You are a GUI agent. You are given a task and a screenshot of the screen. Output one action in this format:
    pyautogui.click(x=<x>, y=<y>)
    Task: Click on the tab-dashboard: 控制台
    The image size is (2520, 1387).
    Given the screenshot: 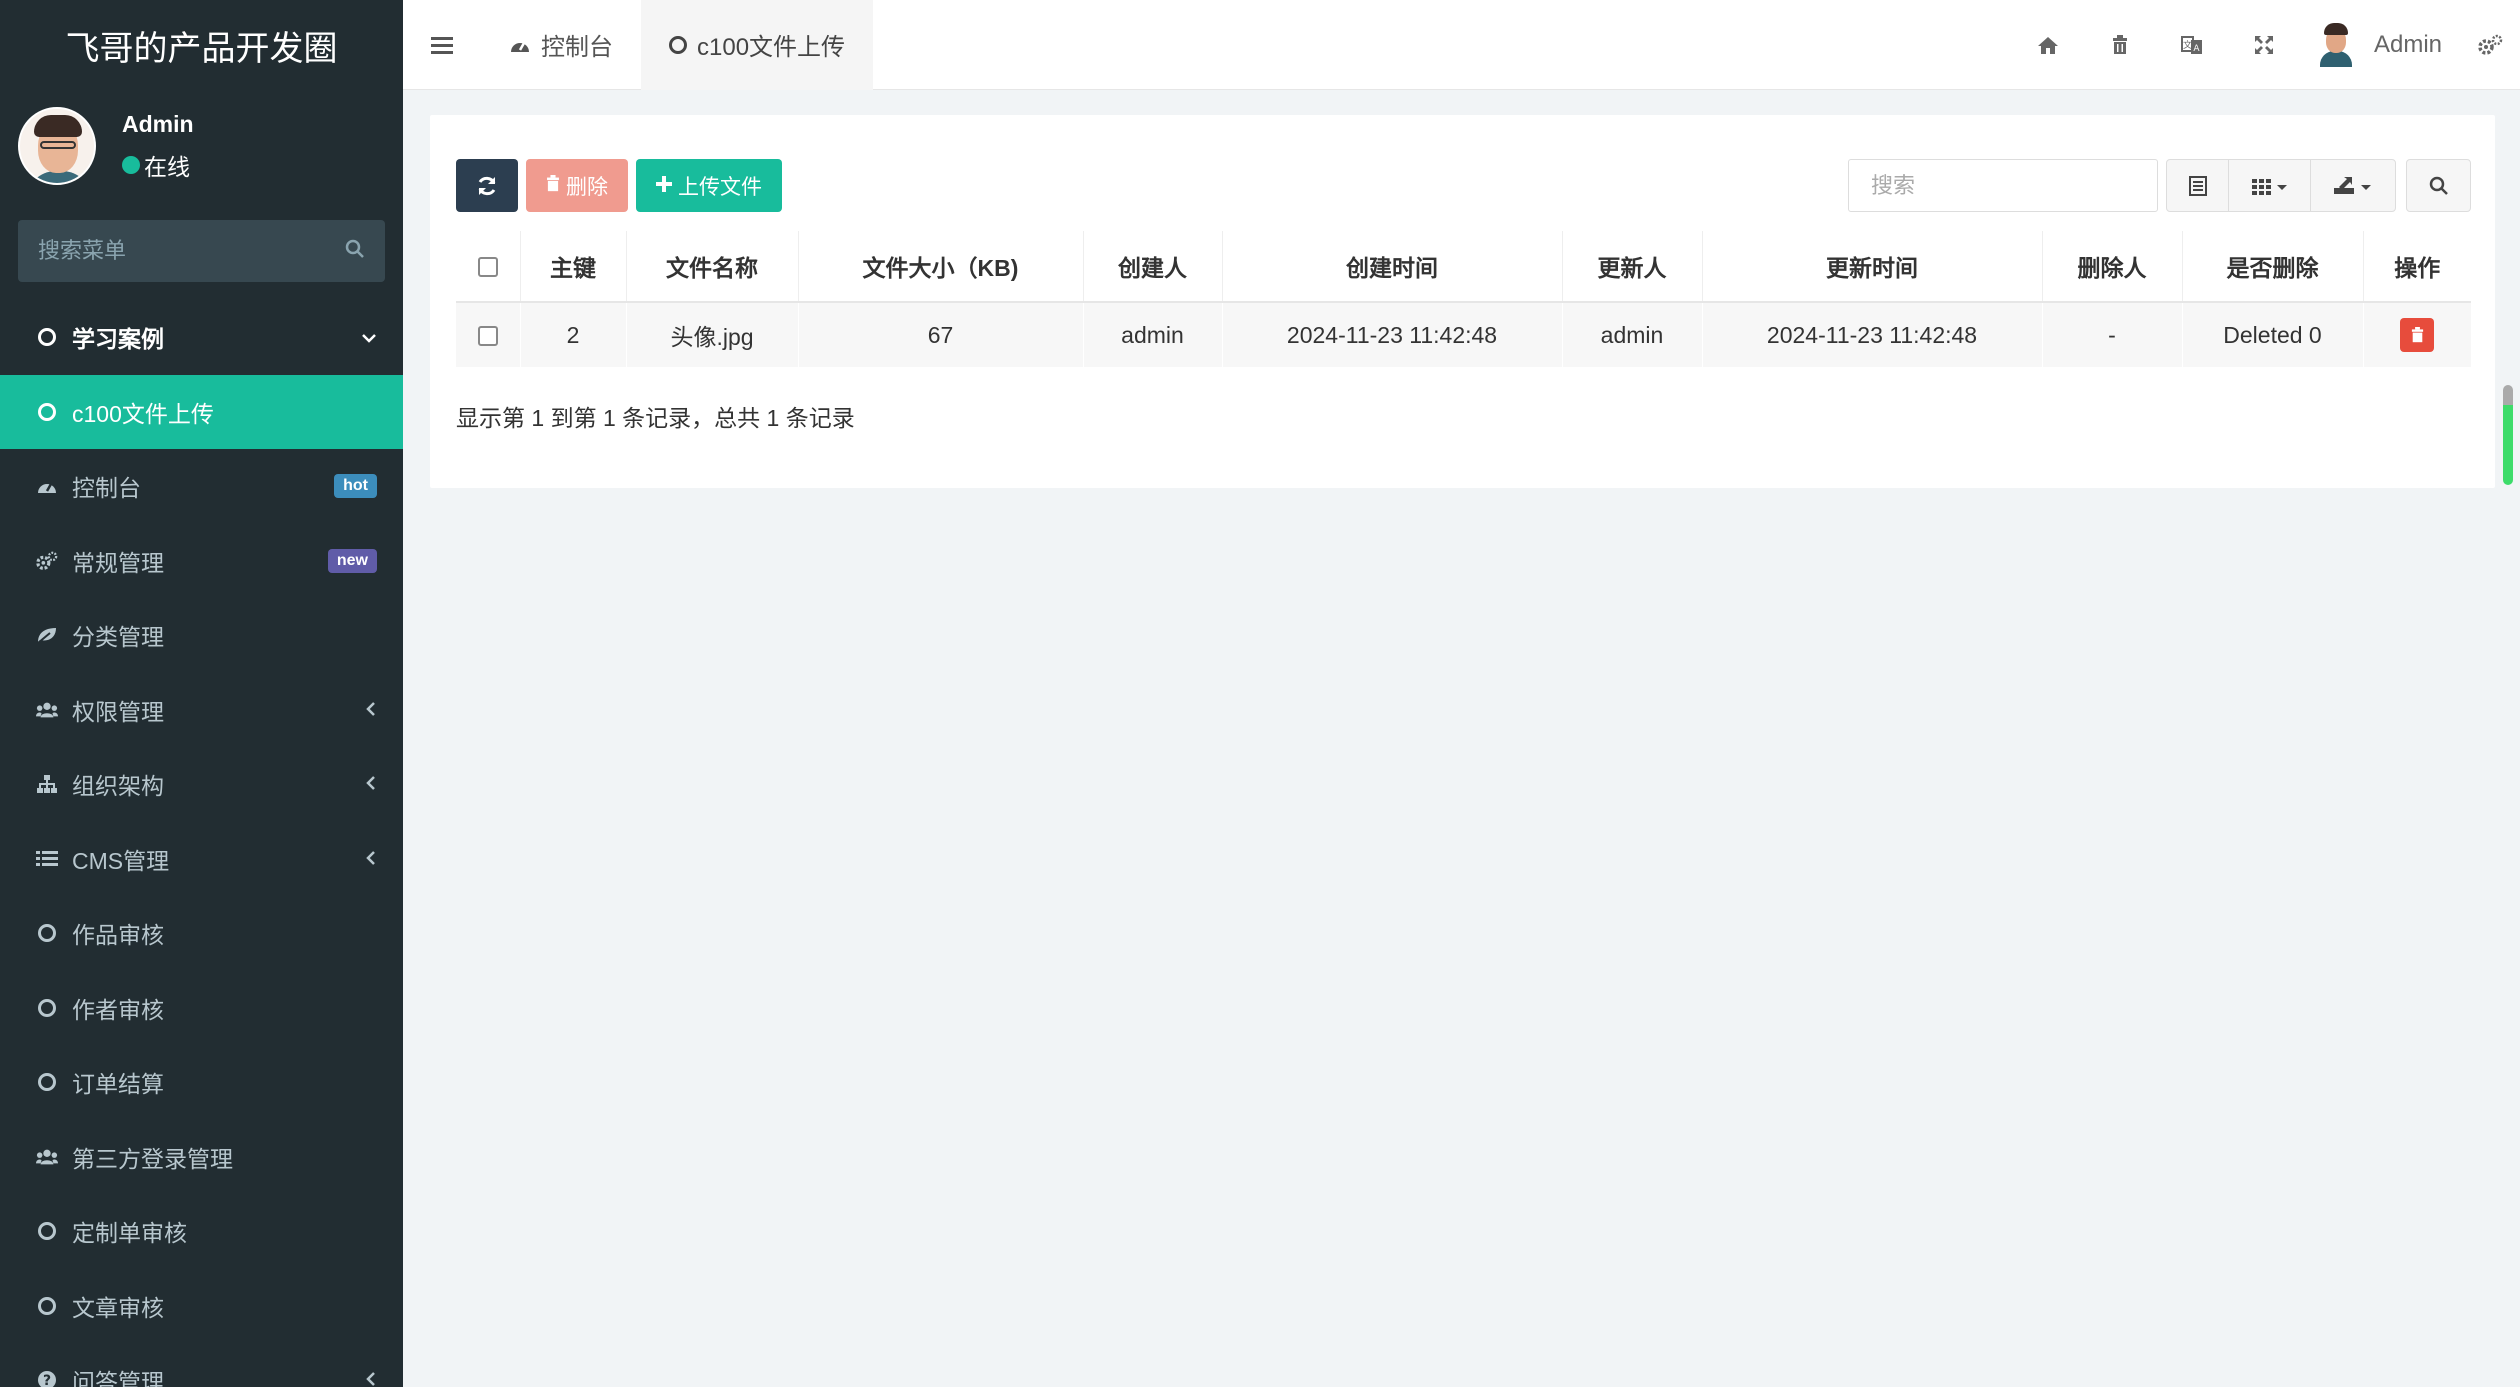 What is the action you would take?
    pyautogui.click(x=561, y=45)
    